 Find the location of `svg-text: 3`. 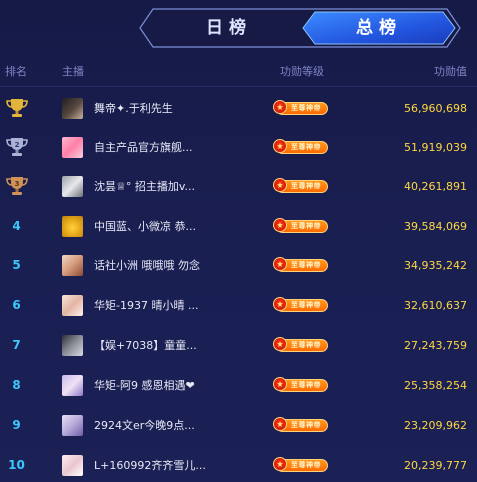

svg-text: 3 is located at coordinates (17, 184).